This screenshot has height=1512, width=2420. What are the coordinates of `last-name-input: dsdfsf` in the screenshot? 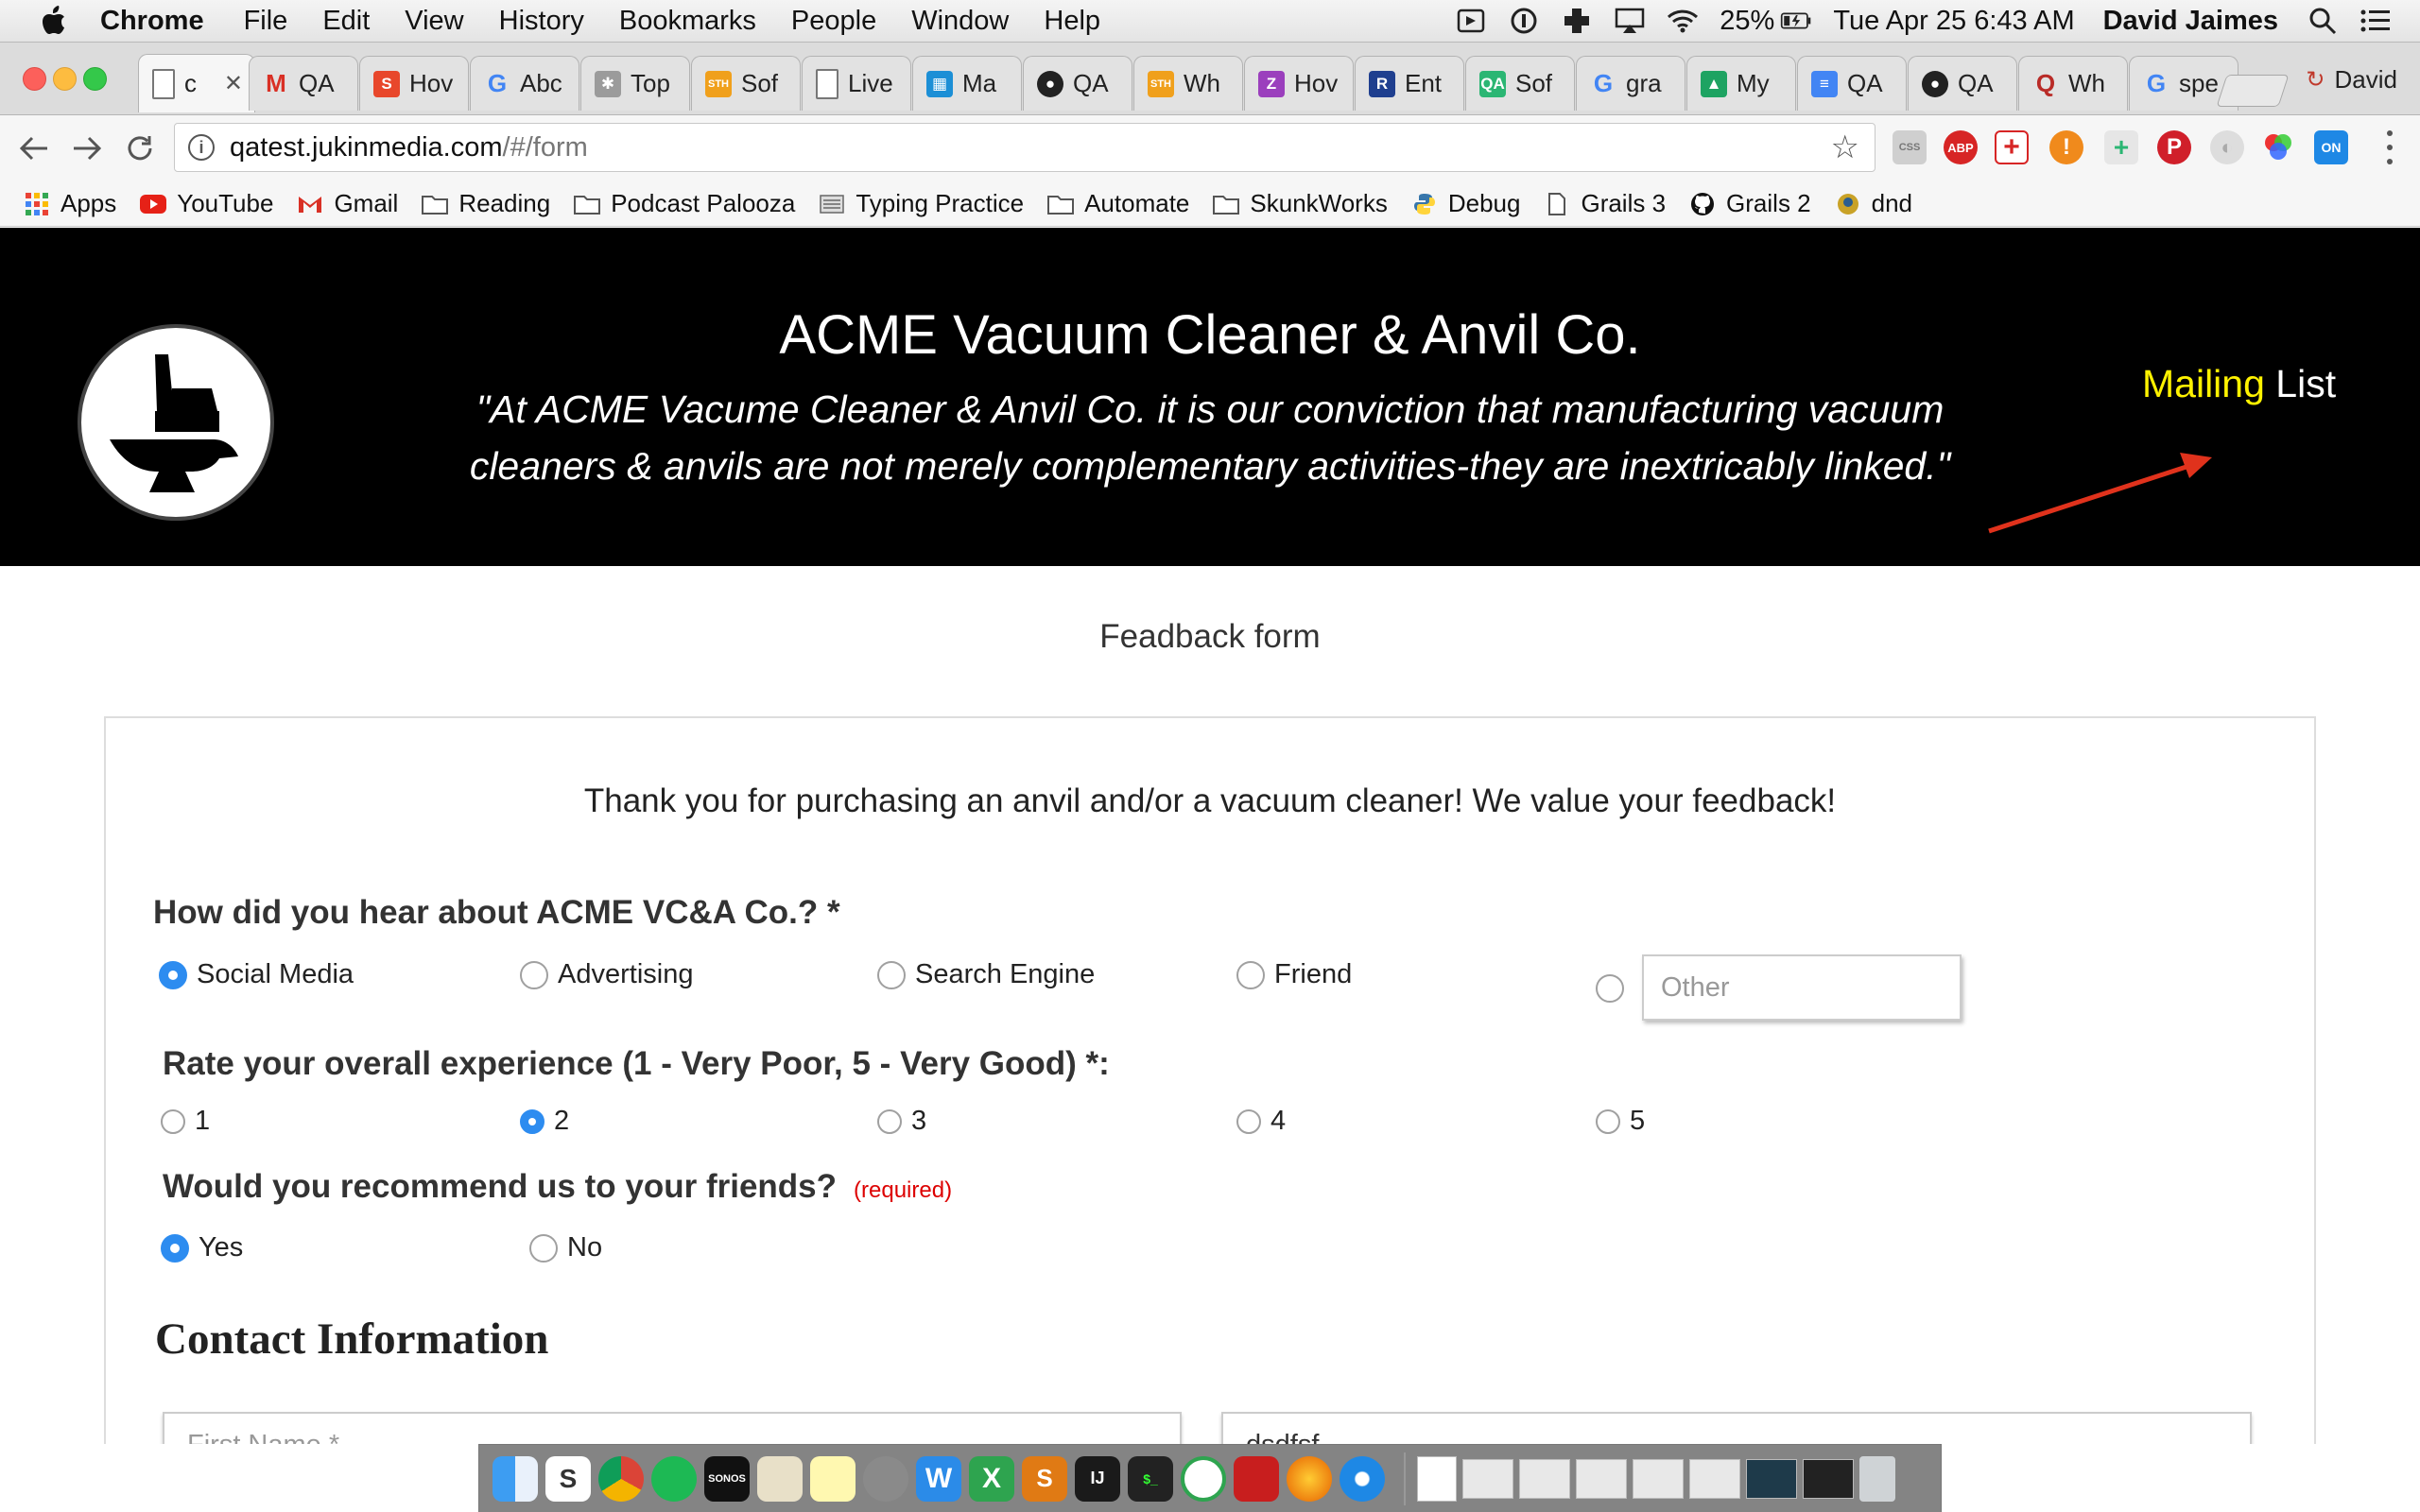 It's located at (1736, 1428).